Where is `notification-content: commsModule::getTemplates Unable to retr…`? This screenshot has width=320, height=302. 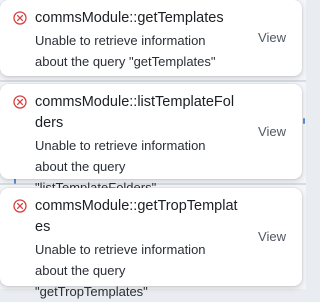
notification-content: commsModule::getTemplates Unable to retr… is located at coordinates (138, 40).